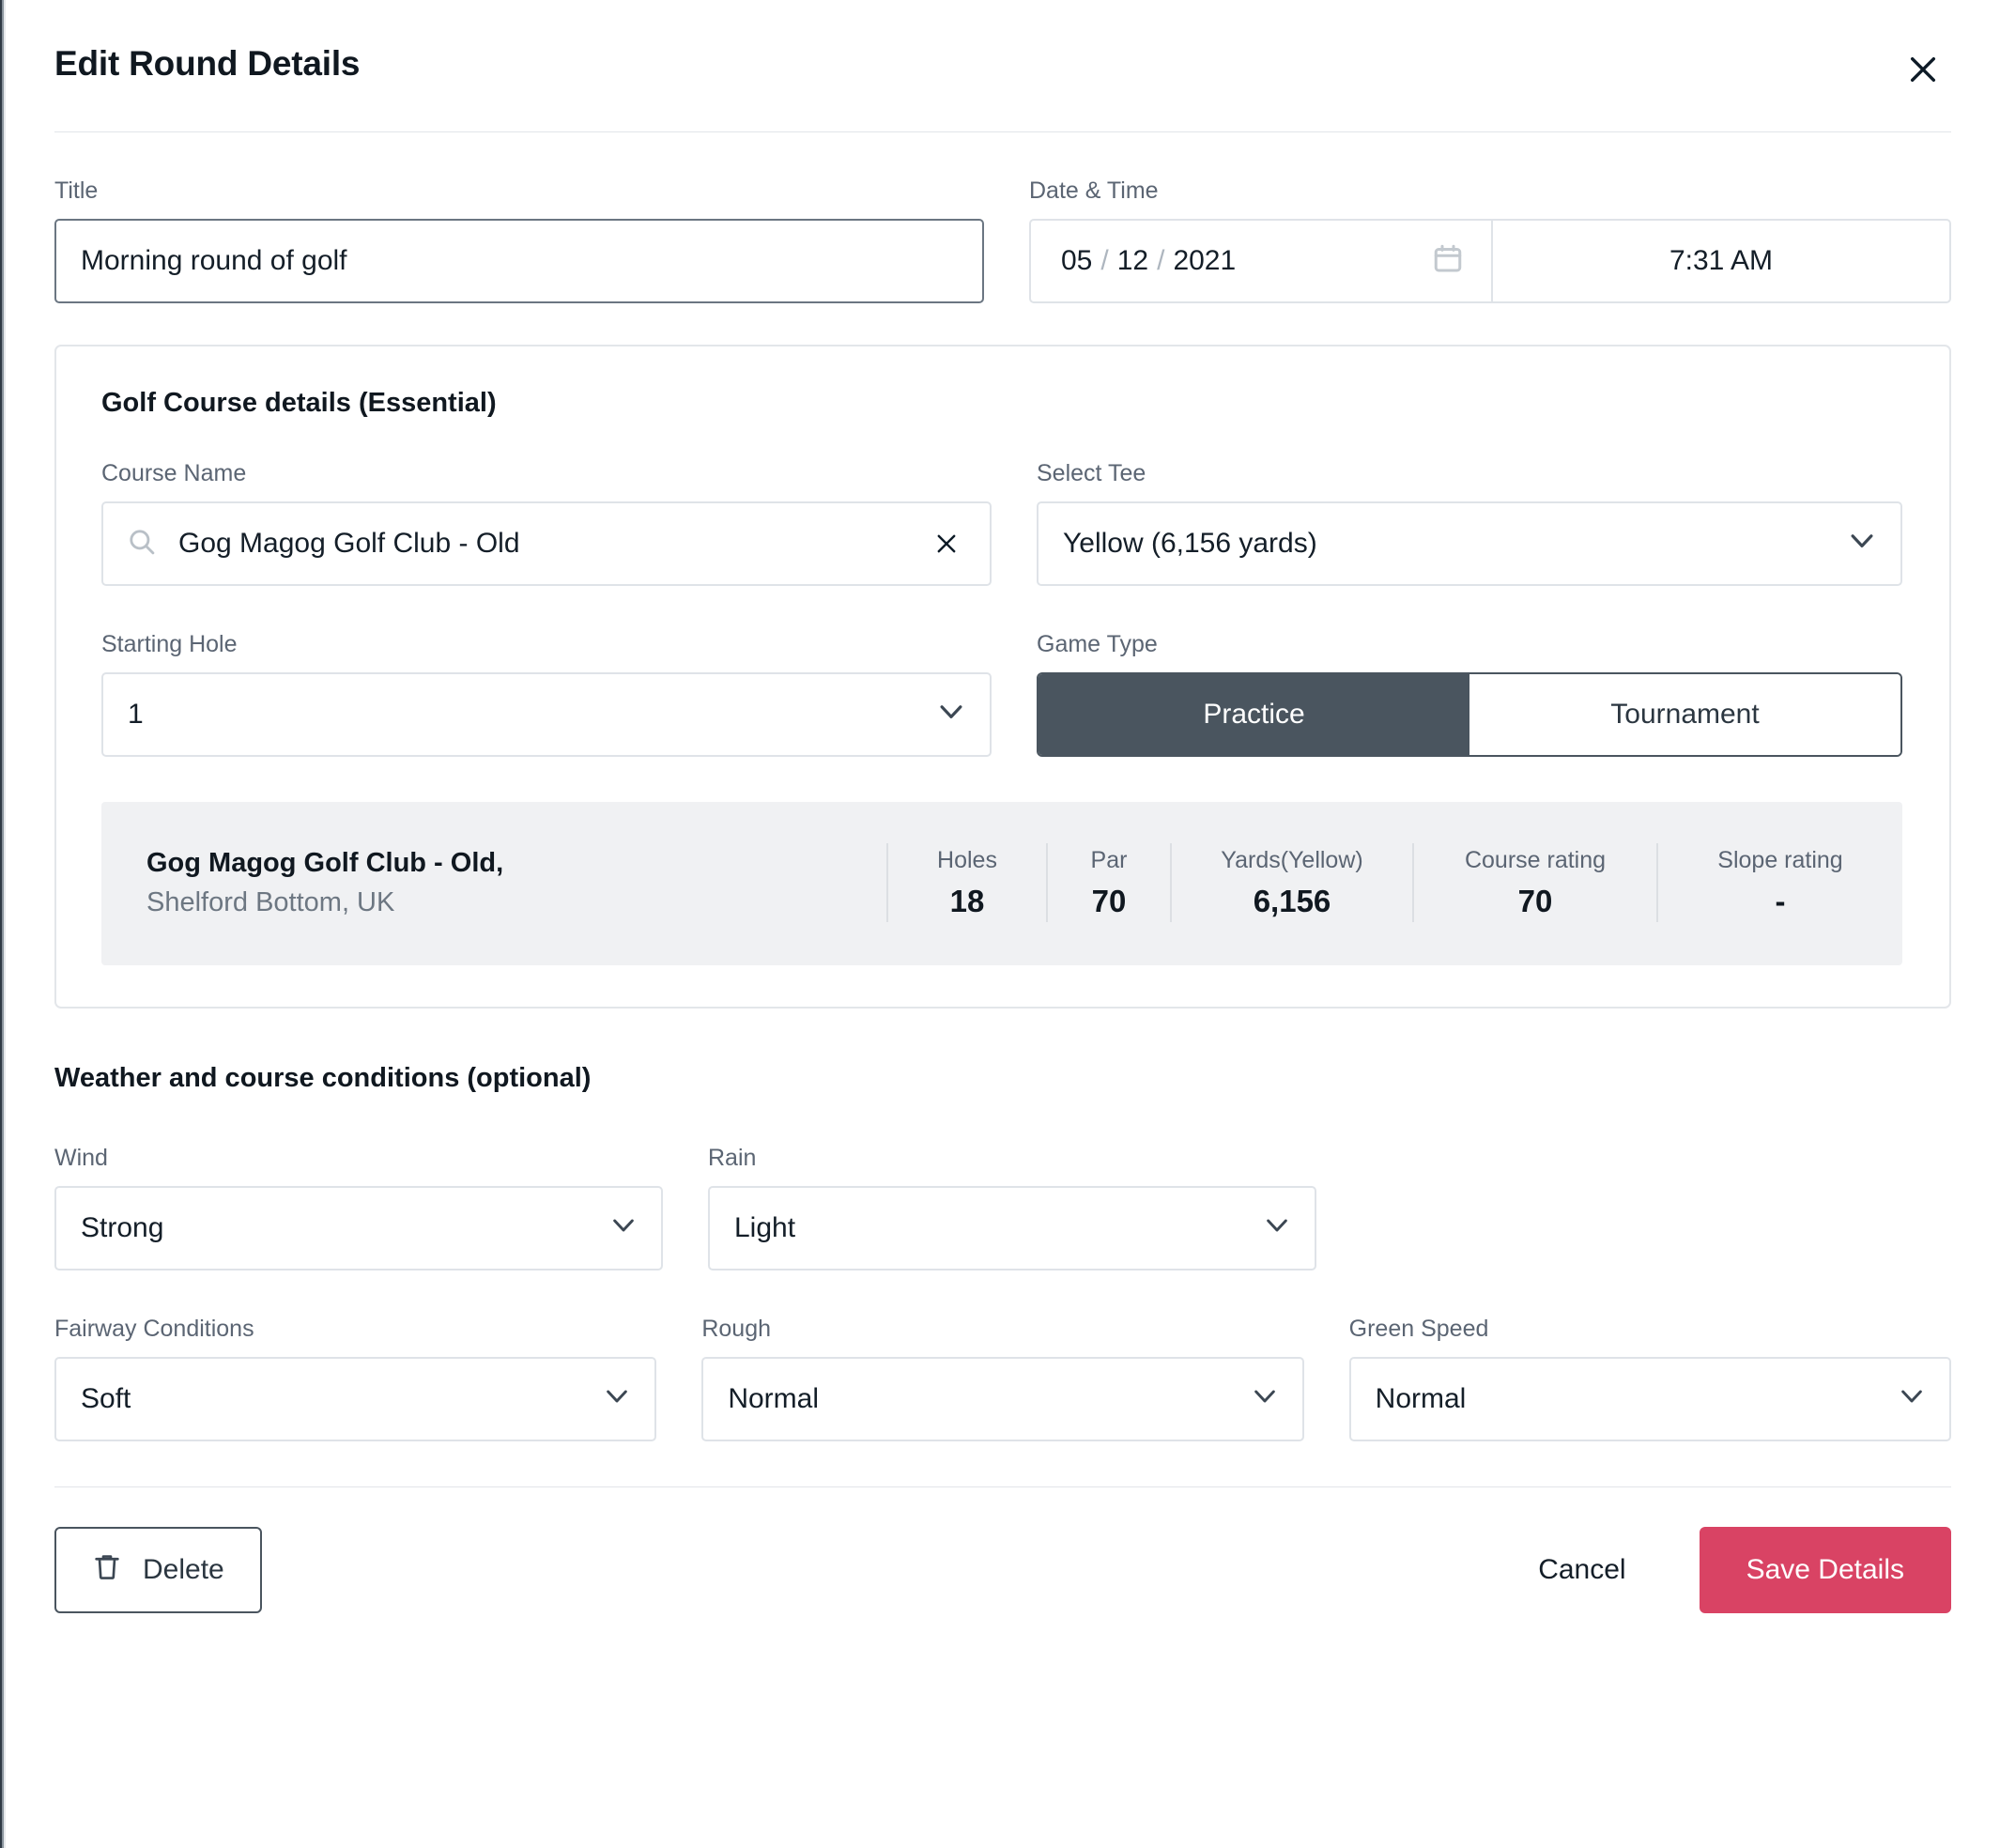  What do you see at coordinates (1091, 473) in the screenshot?
I see `select-tee-label: Select Tee` at bounding box center [1091, 473].